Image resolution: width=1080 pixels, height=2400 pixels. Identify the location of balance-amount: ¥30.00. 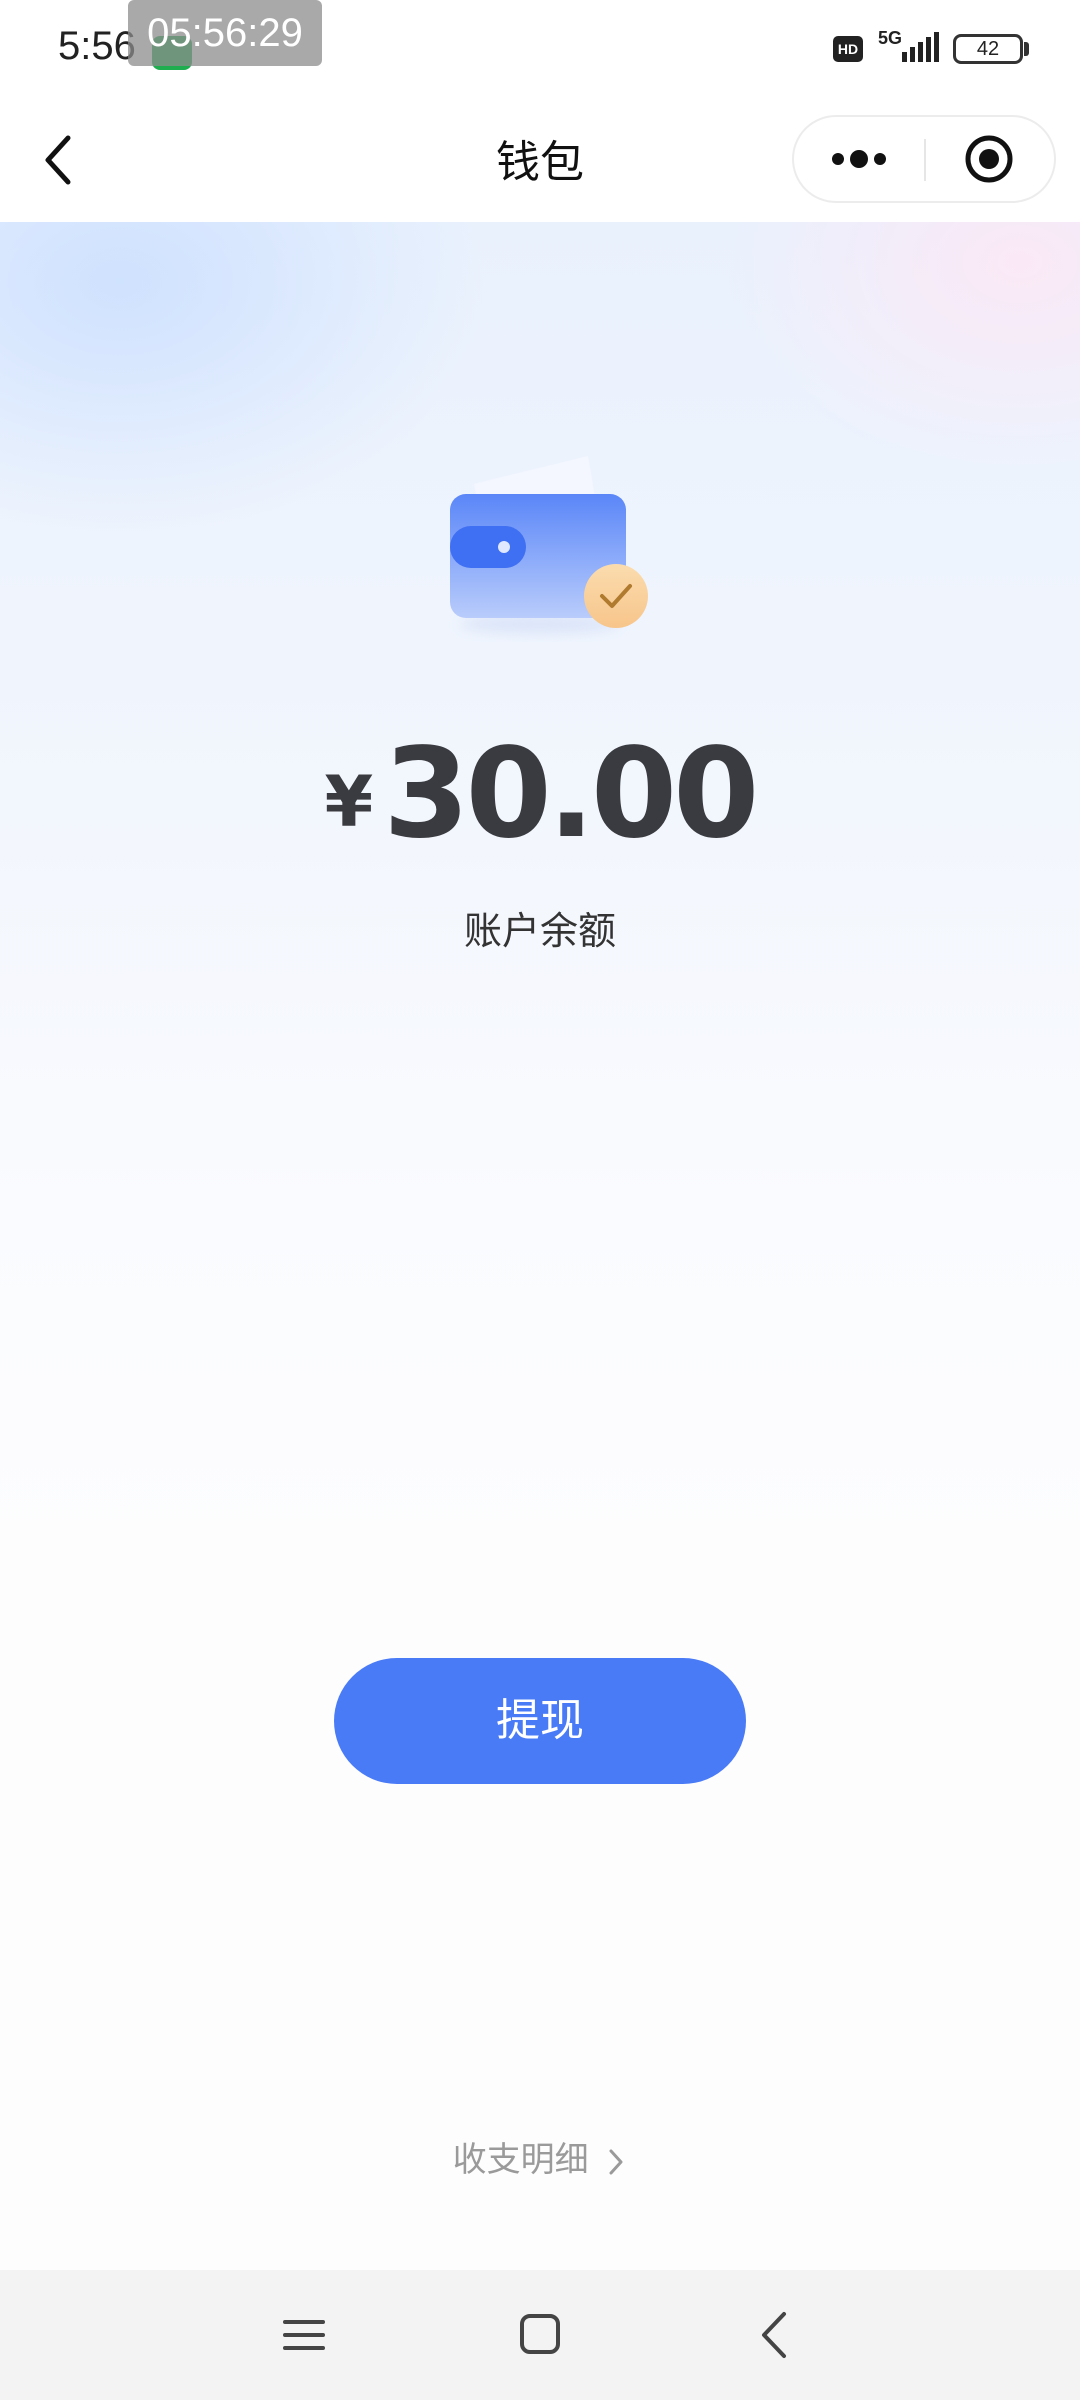
(540, 794).